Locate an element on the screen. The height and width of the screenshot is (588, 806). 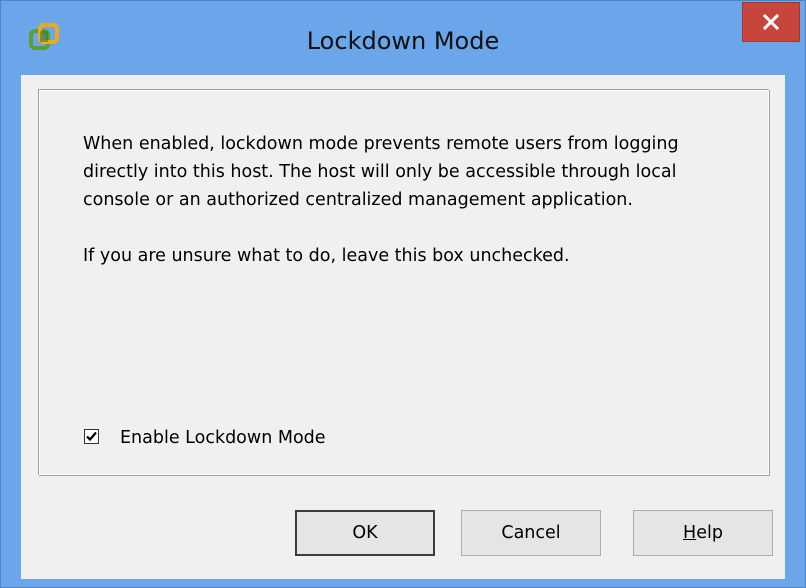
close-button is located at coordinates (771, 22).